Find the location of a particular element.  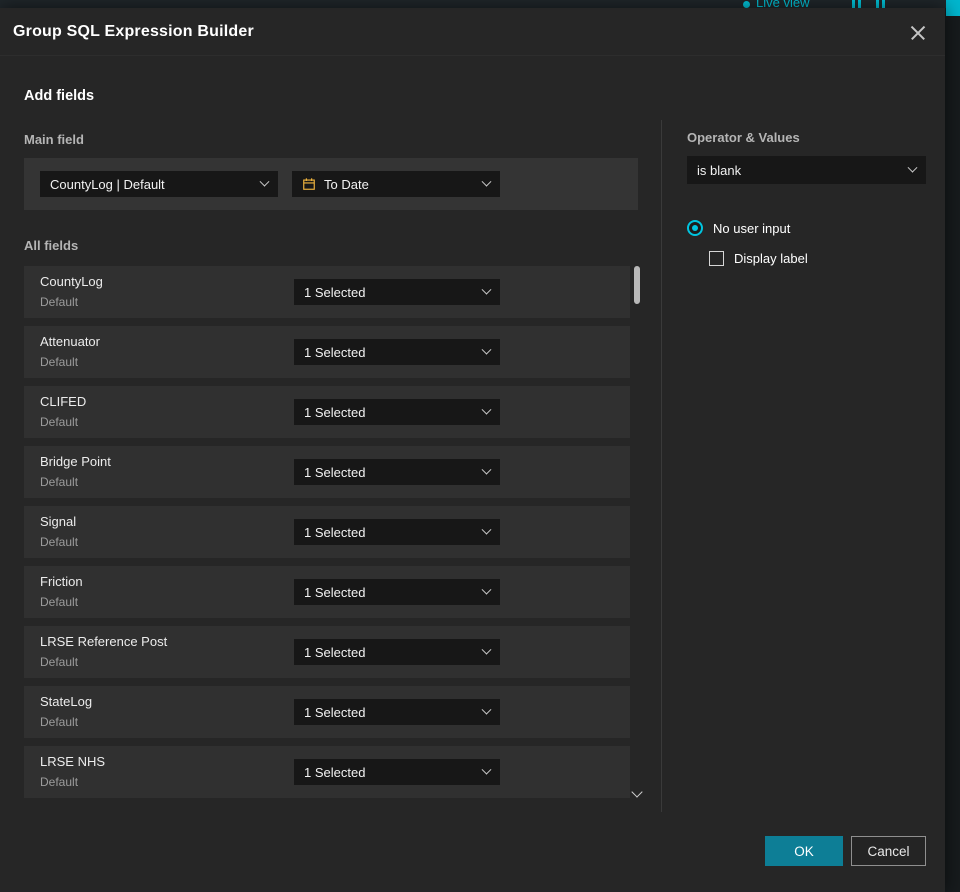

field-row-bridge-point: Bridge Point Default 1 Selected is located at coordinates (327, 472).